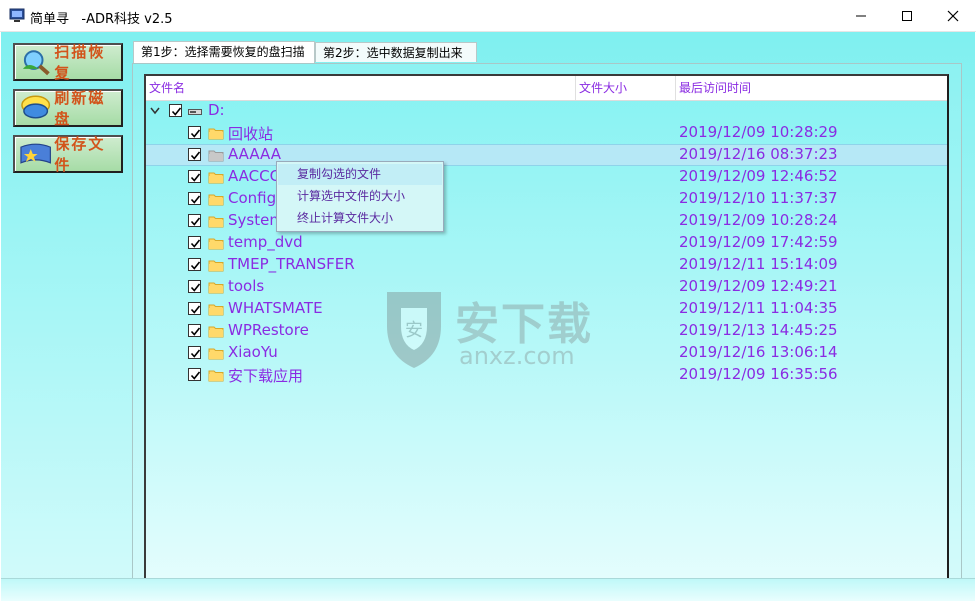  Describe the element at coordinates (758, 264) in the screenshot. I see `row-last-access: 2019/12/11 15:14:09` at that location.